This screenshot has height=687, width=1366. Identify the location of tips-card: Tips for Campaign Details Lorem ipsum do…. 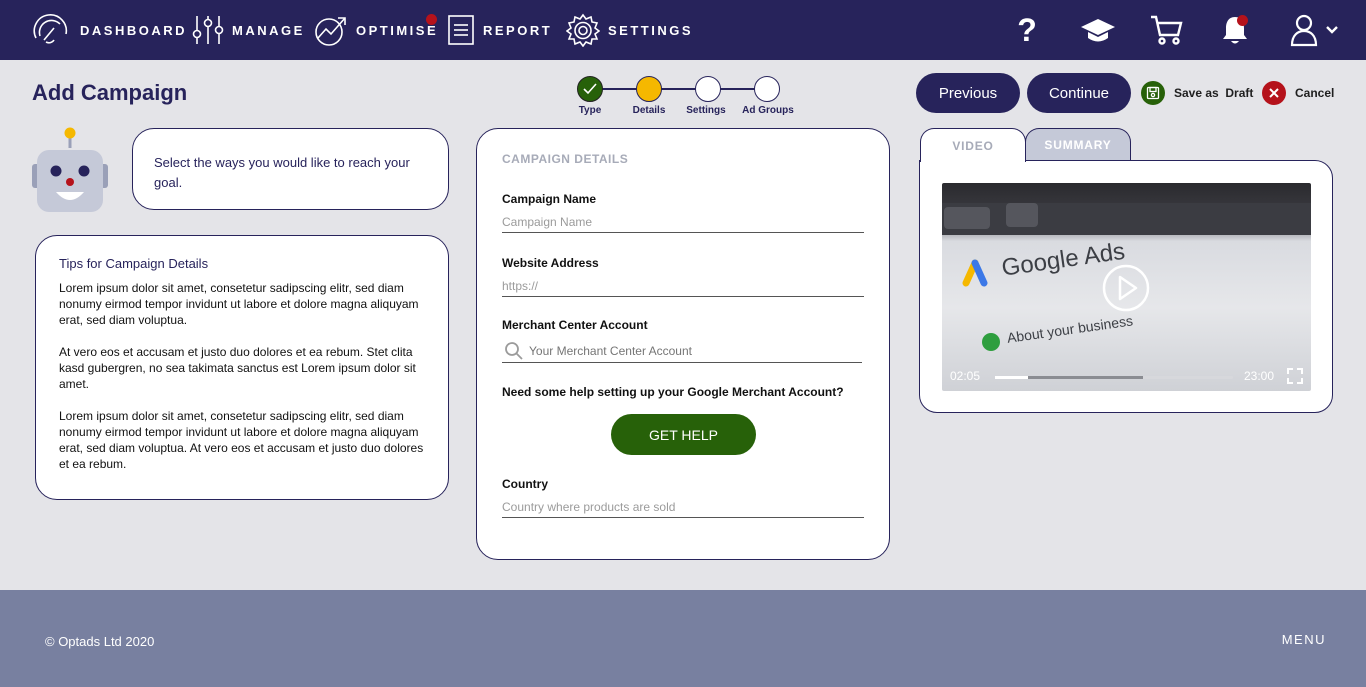
(242, 367).